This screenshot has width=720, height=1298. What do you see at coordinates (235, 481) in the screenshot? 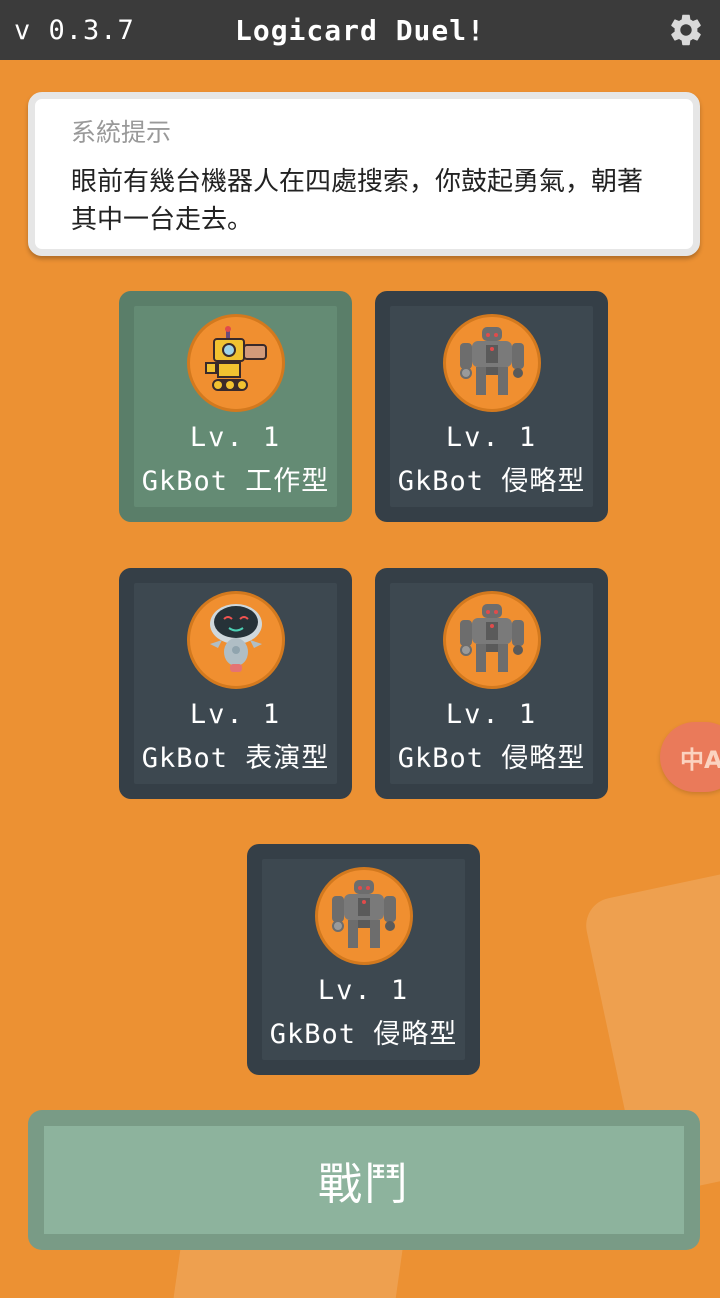
I see `bot-name: GkBot 工作型` at bounding box center [235, 481].